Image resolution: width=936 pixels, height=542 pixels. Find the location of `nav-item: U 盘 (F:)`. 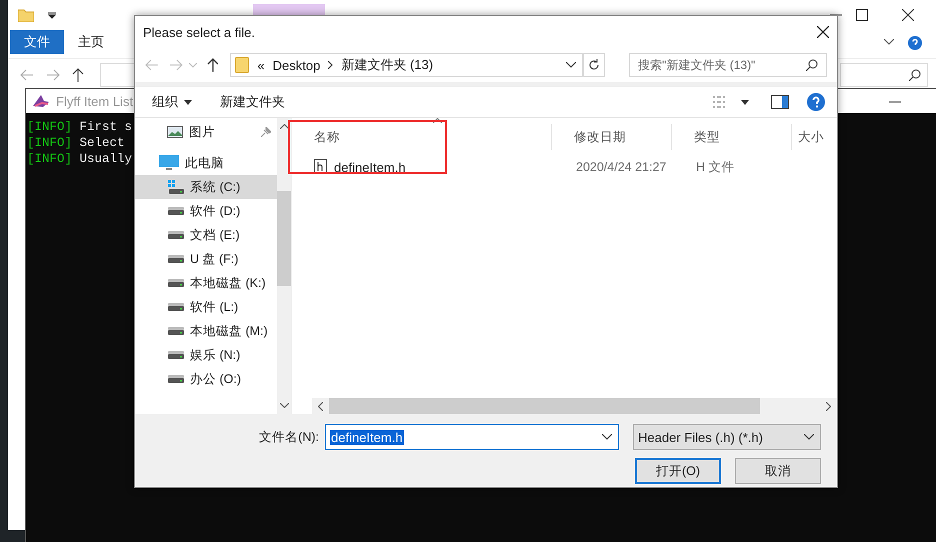

nav-item: U 盘 (F:) is located at coordinates (206, 259).